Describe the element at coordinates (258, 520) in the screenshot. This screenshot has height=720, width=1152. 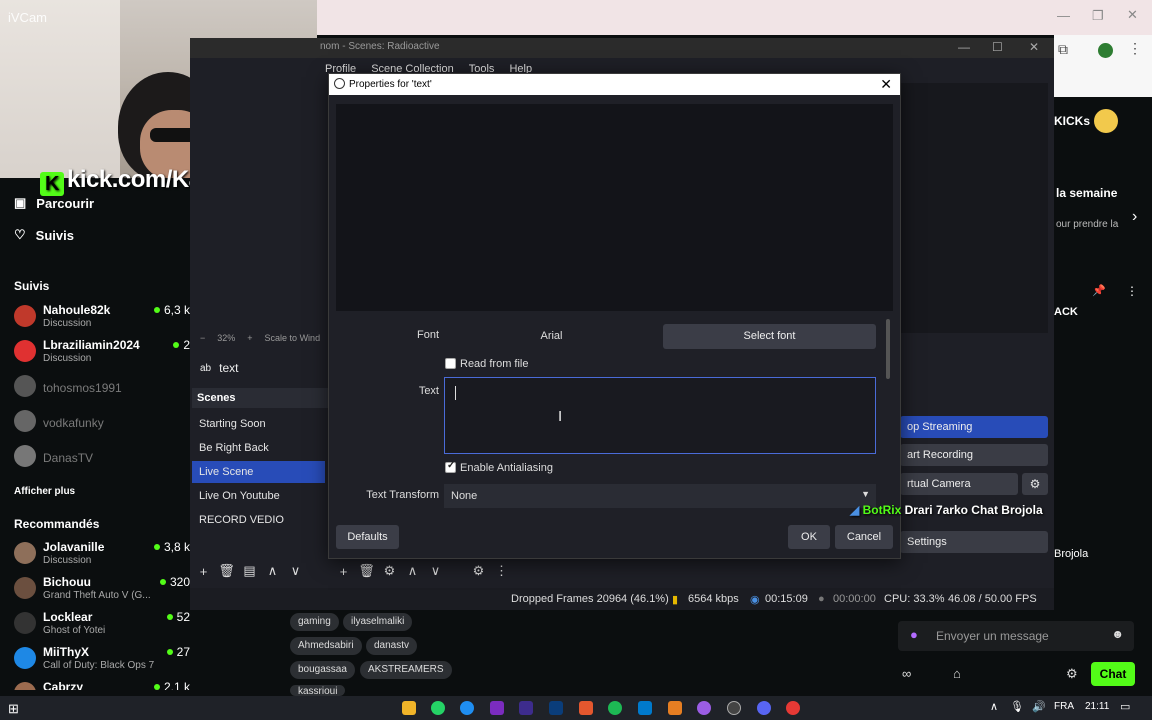
I see `scene-item: RECORD VEDIO` at that location.